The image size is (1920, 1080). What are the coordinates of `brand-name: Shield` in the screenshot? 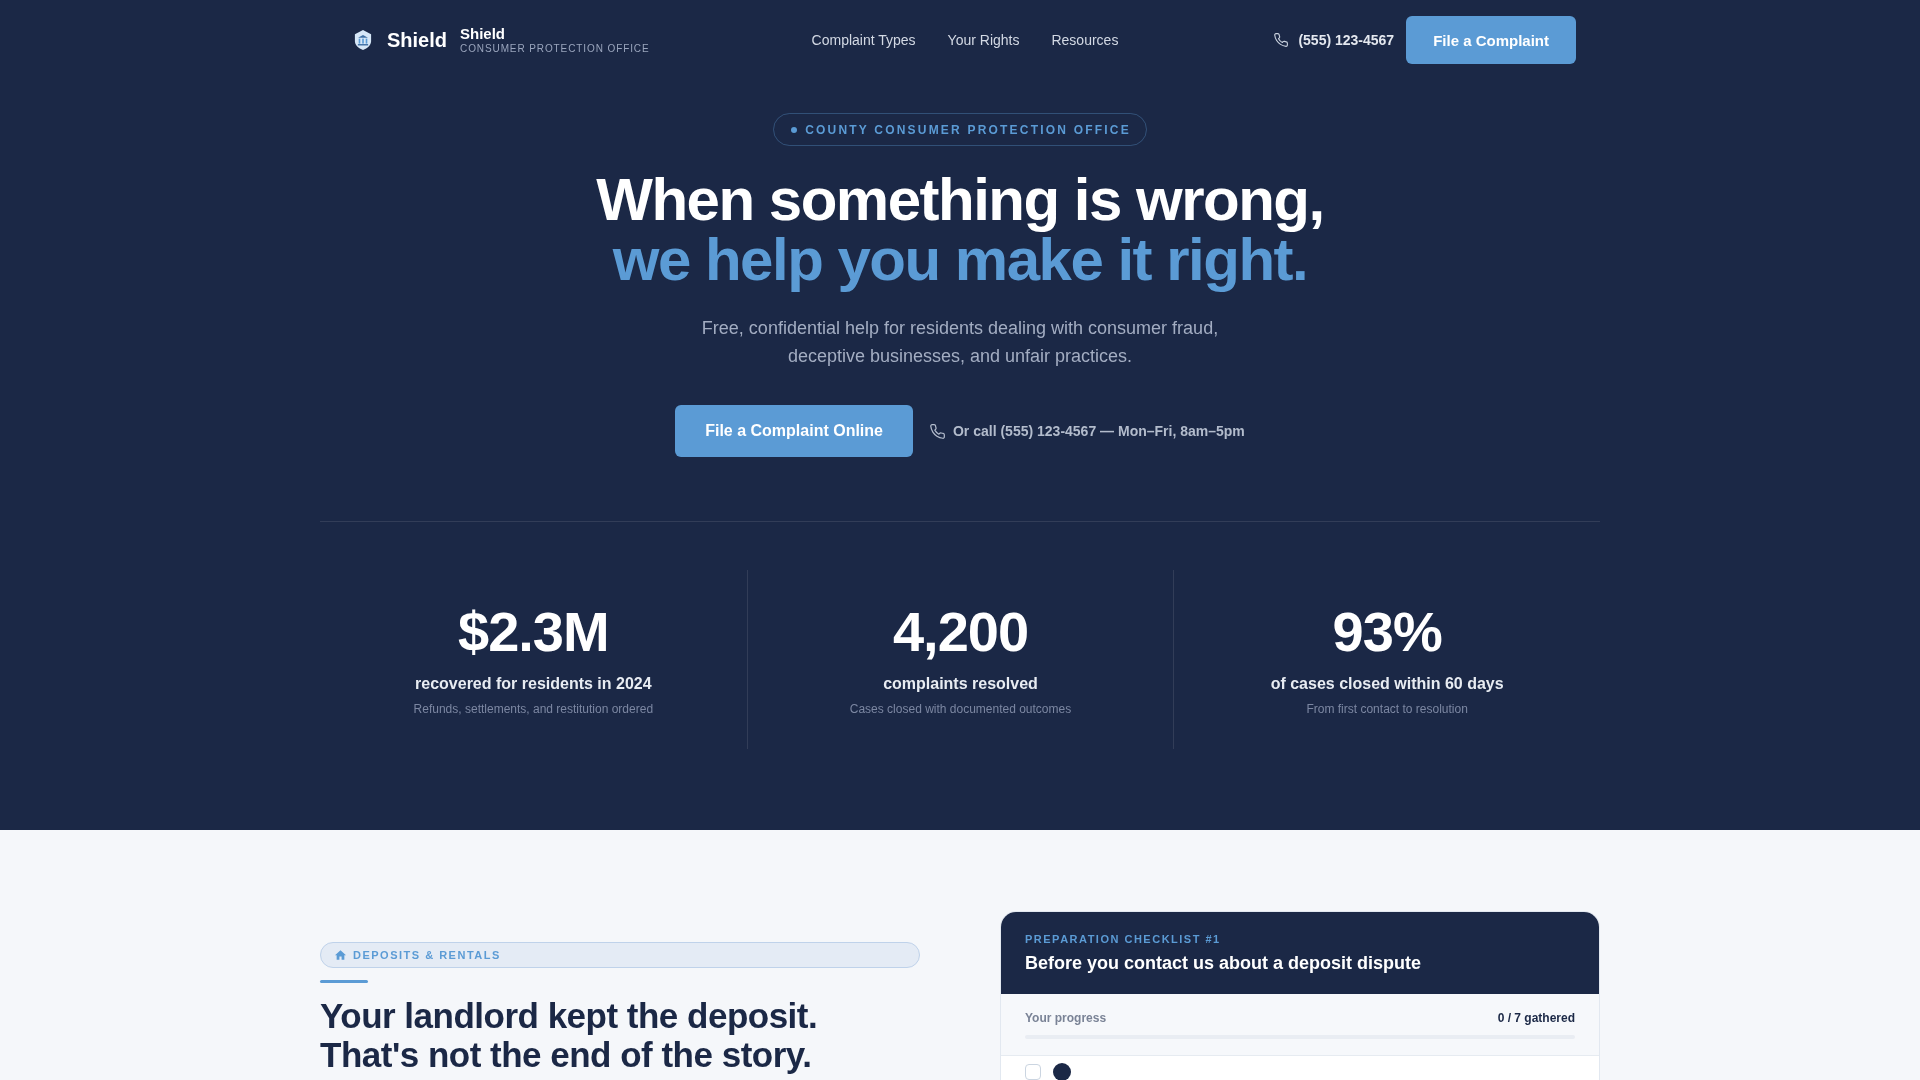 It's located at (483, 34).